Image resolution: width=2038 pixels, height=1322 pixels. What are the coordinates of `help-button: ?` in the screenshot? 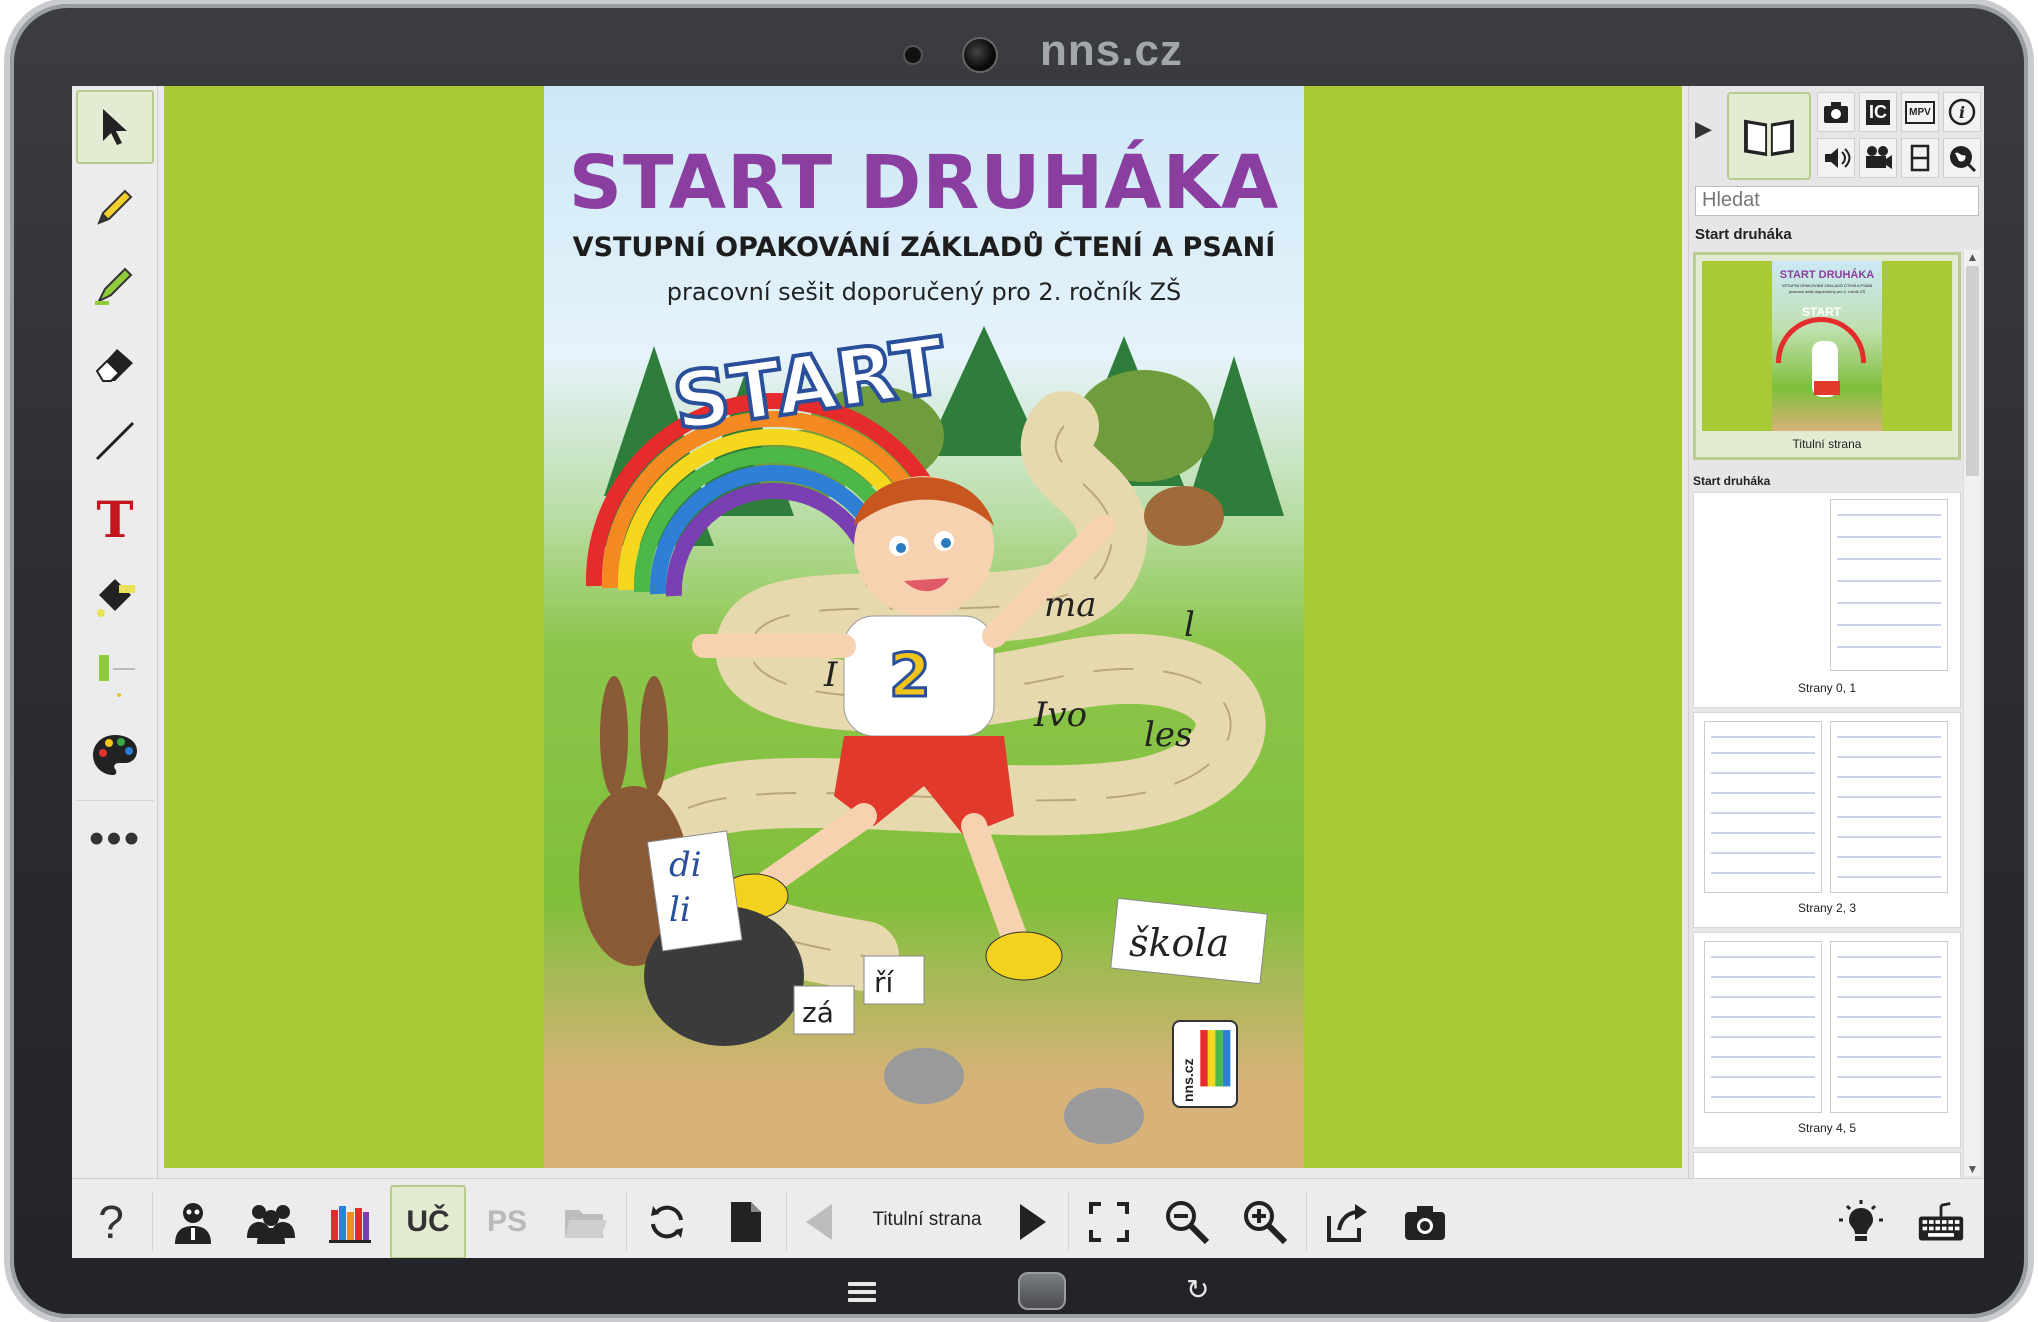 It's located at (111, 1221).